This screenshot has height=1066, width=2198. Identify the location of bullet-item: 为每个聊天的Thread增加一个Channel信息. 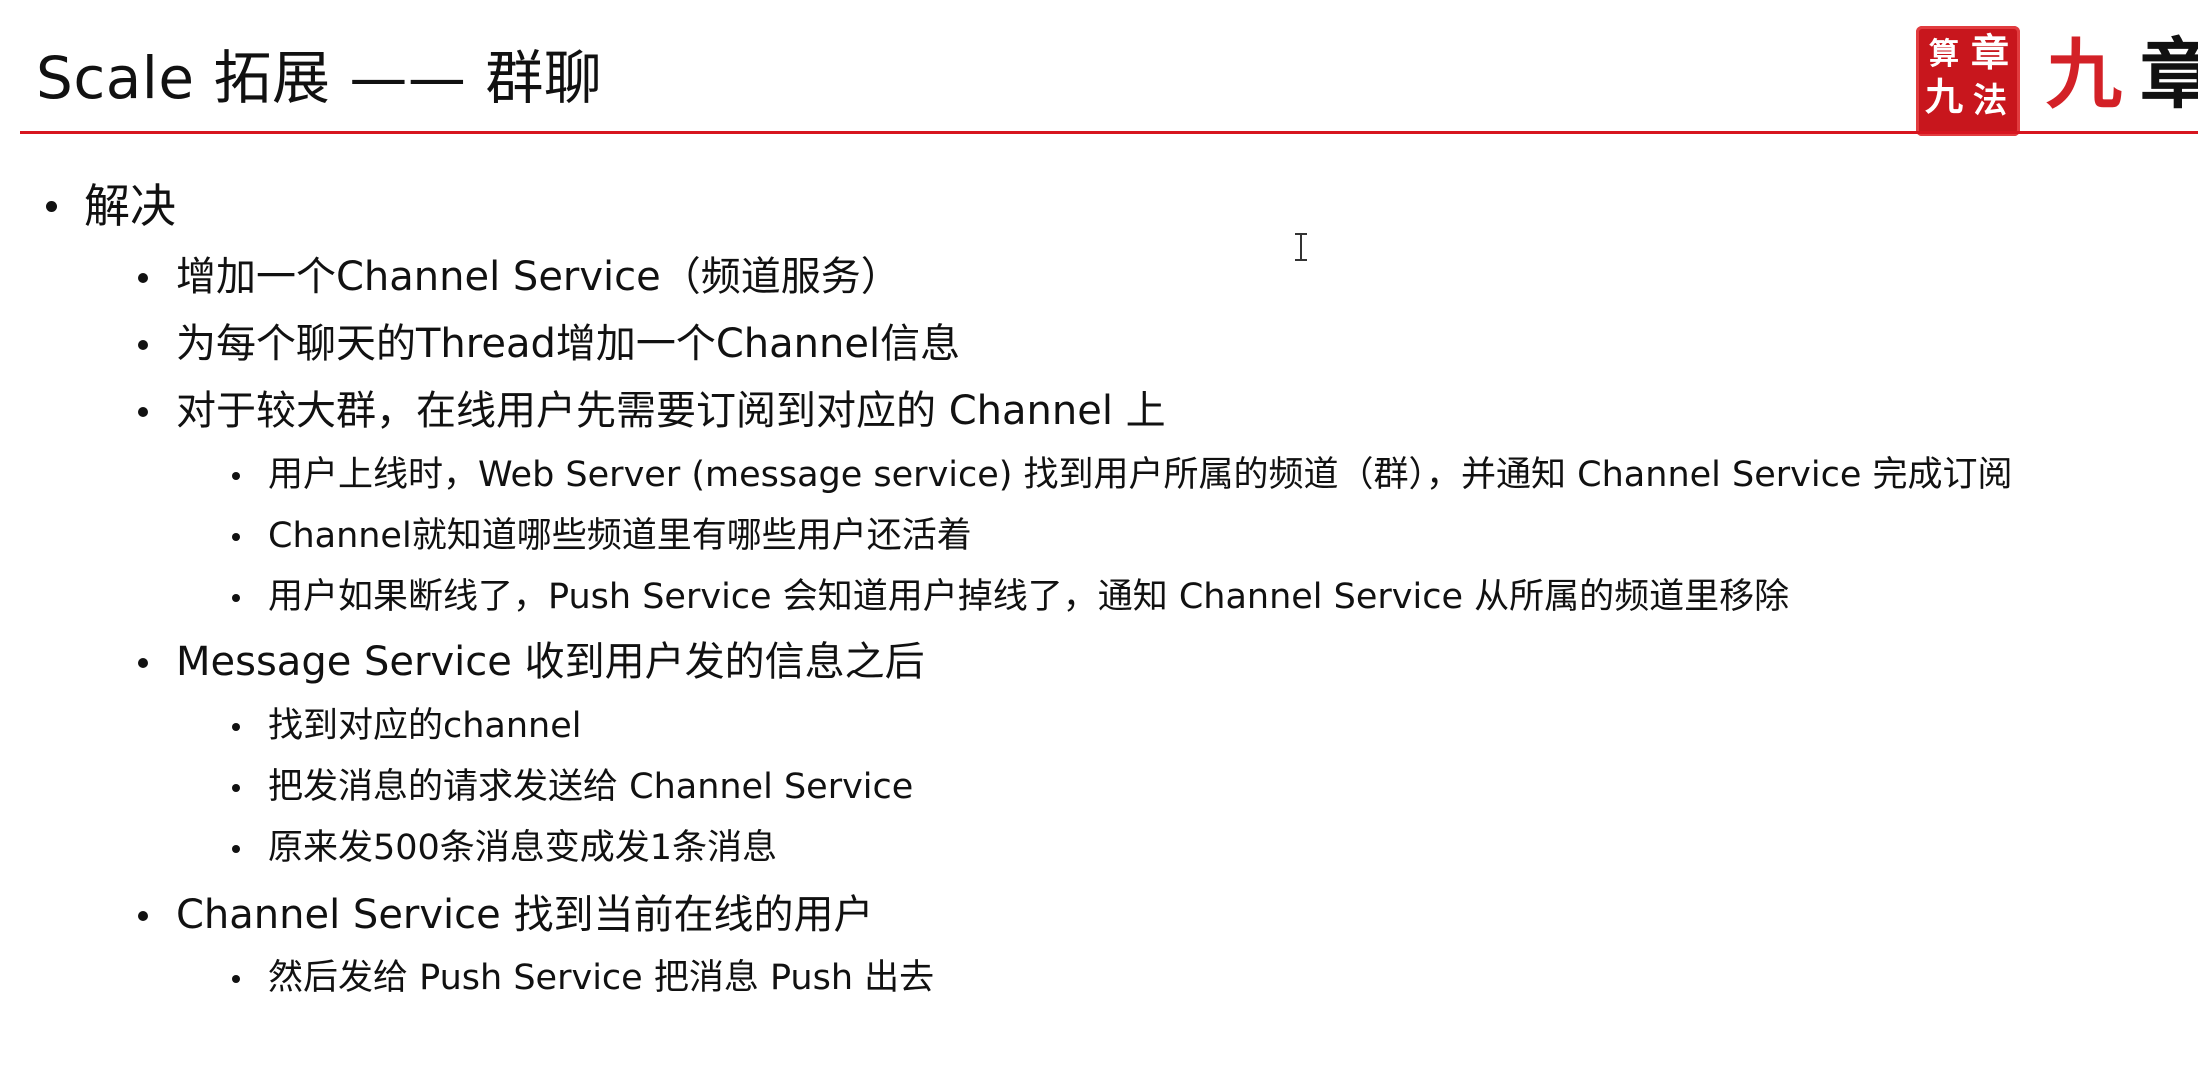
(568, 344).